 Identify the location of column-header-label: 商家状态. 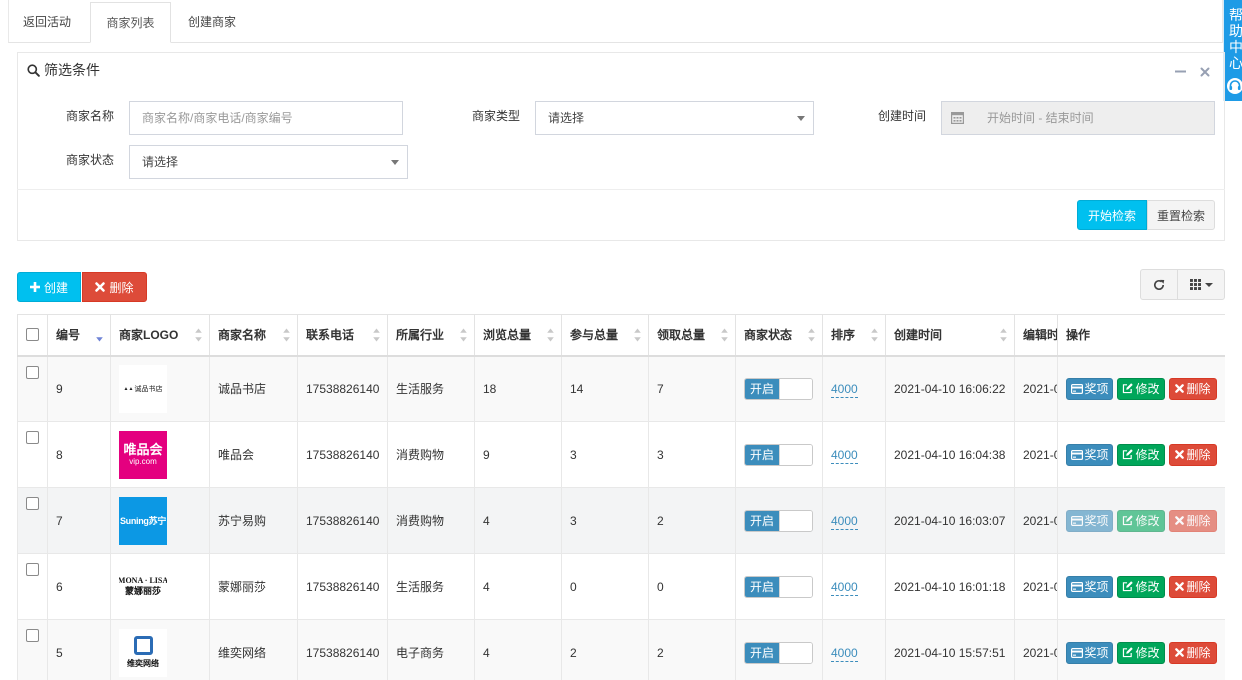
(768, 335).